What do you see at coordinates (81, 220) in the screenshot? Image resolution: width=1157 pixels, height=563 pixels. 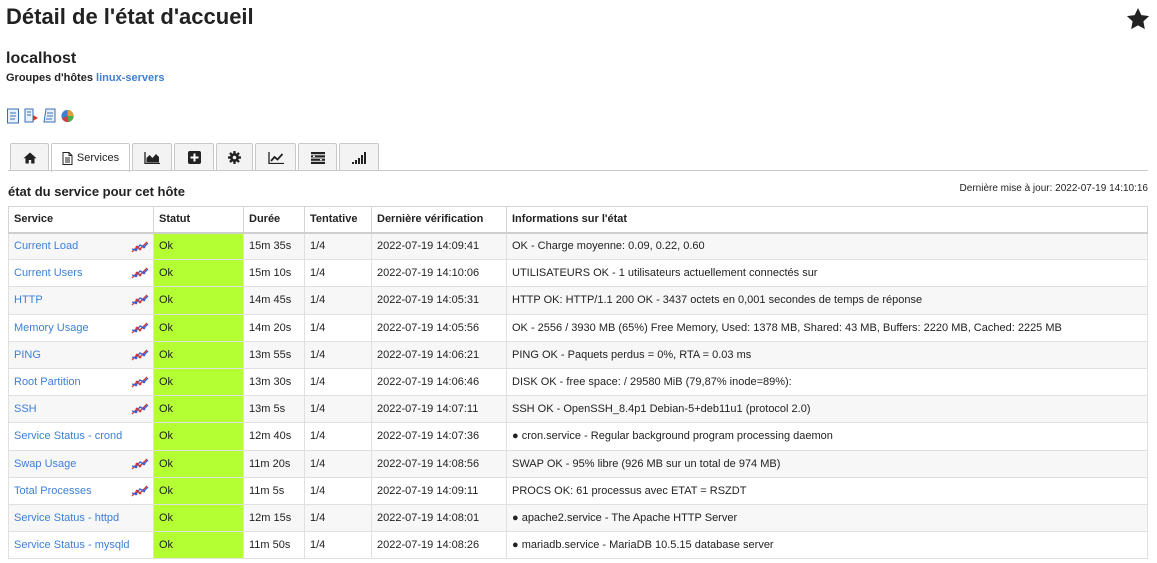 I see `header-service: Service` at bounding box center [81, 220].